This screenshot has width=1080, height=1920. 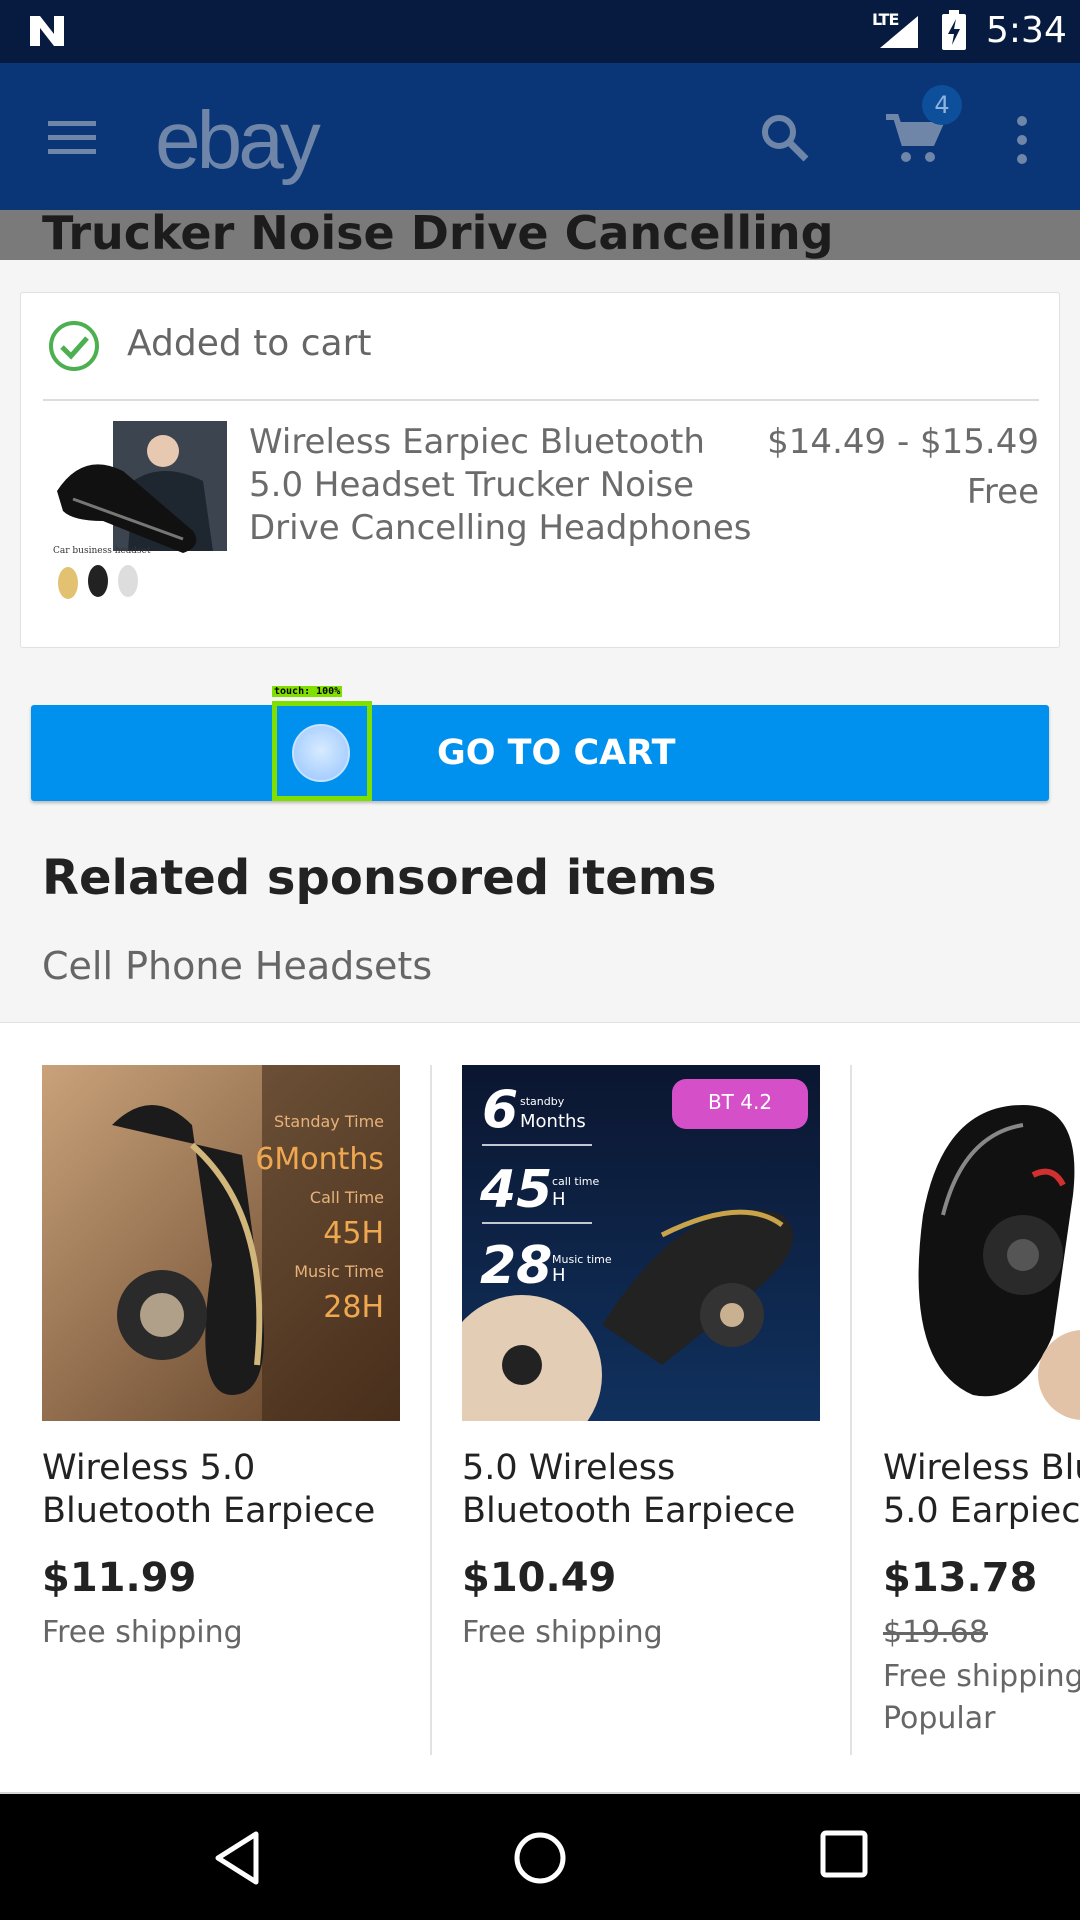 What do you see at coordinates (1022, 140) in the screenshot?
I see `more-vert-icon` at bounding box center [1022, 140].